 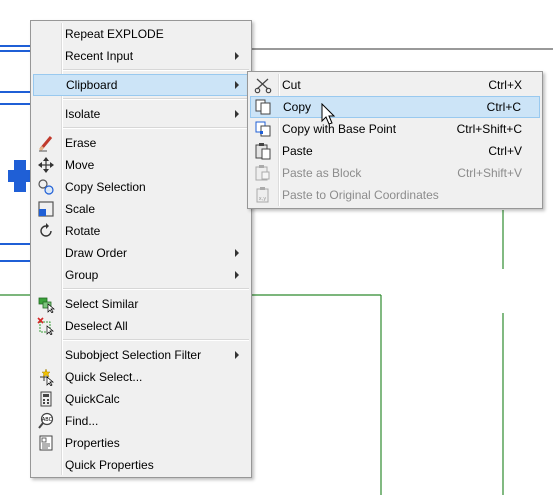 I want to click on menu-item-label: Rotate, so click(x=83, y=231).